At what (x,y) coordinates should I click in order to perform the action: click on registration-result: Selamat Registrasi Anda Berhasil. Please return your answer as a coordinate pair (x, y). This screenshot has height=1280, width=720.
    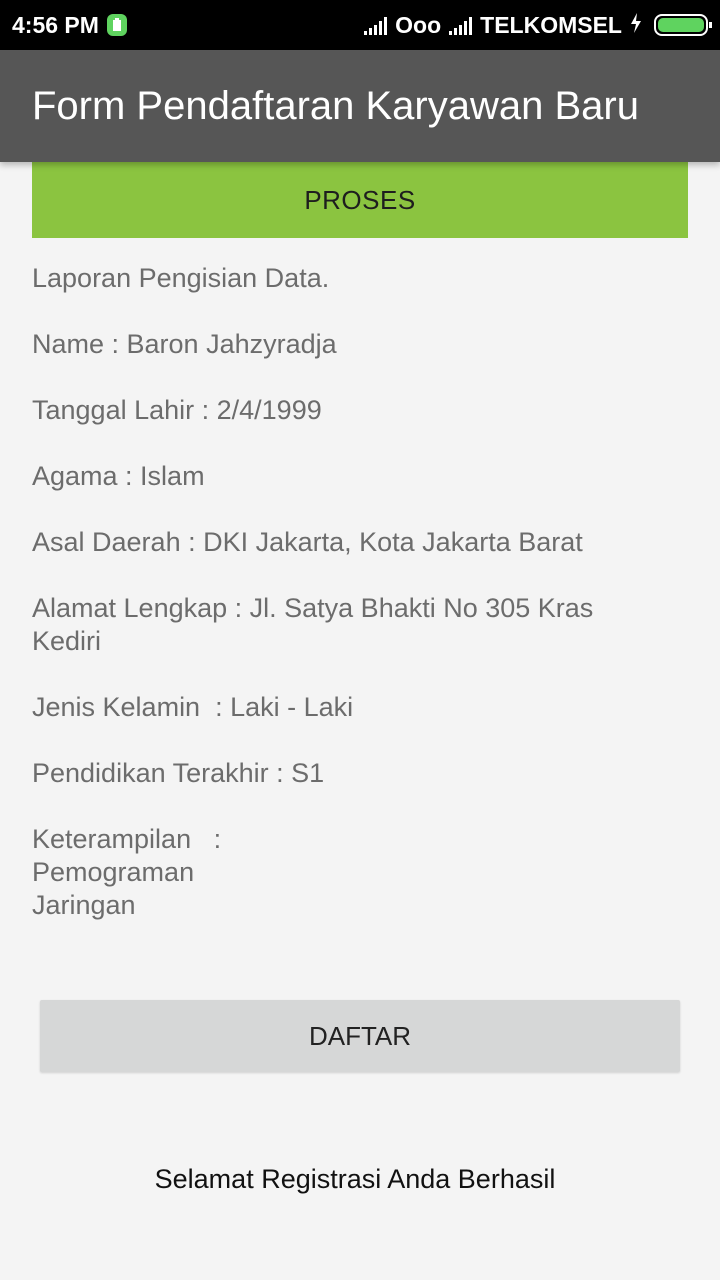
    Looking at the image, I should click on (355, 1179).